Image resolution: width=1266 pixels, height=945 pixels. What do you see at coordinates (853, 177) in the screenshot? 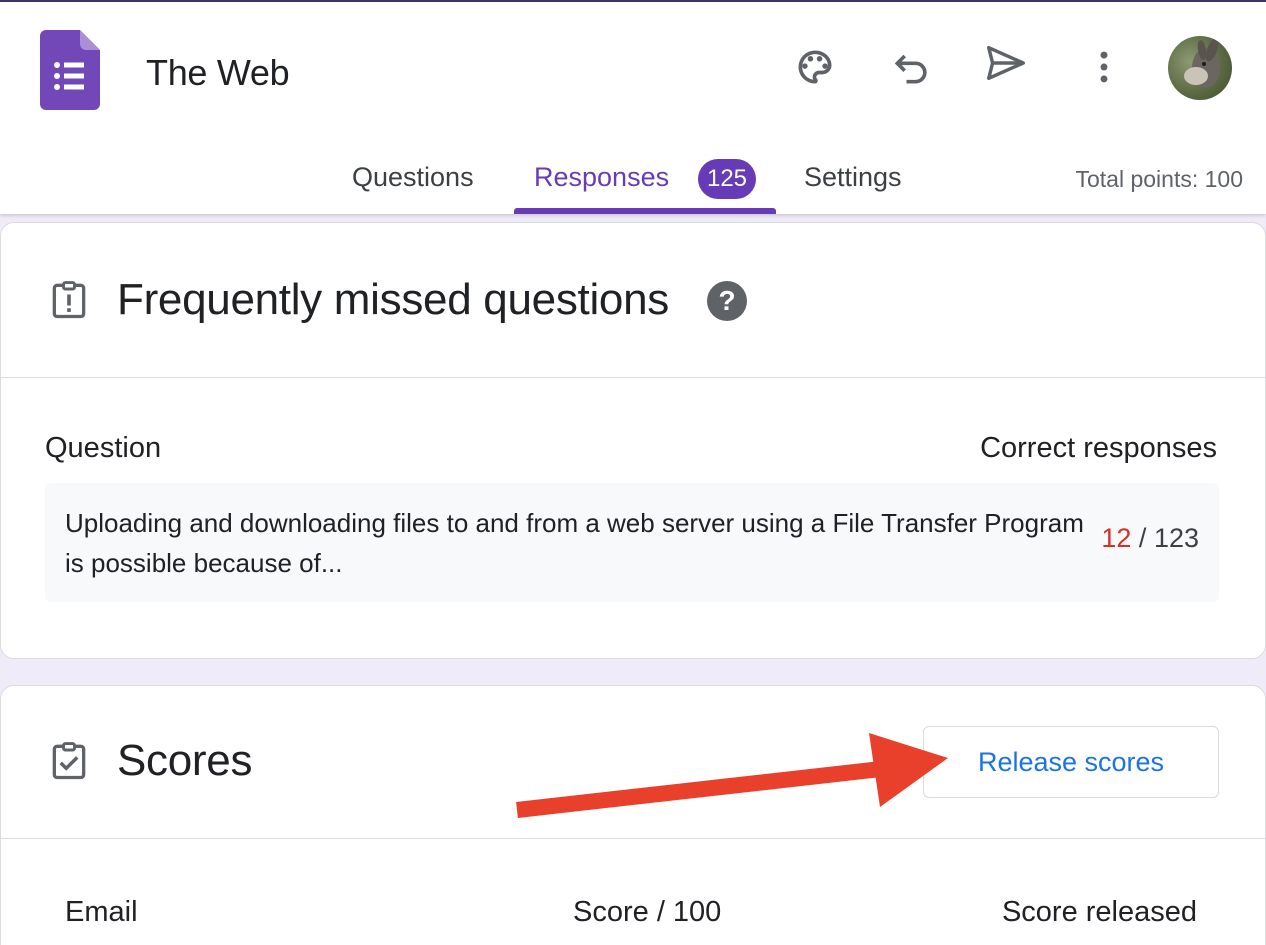
I see `tab-settings: Settings` at bounding box center [853, 177].